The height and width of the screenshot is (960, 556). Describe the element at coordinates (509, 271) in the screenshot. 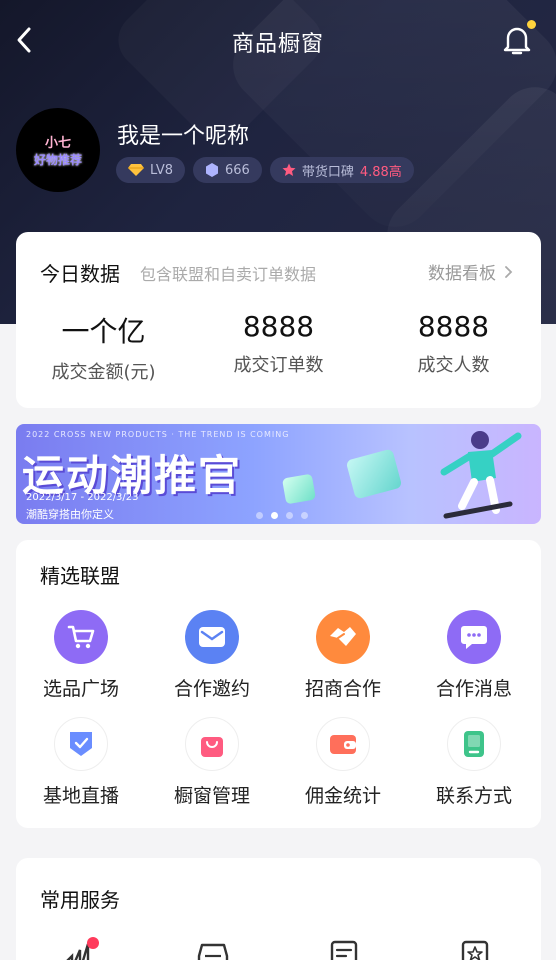

I see `chevron-right-icon` at that location.